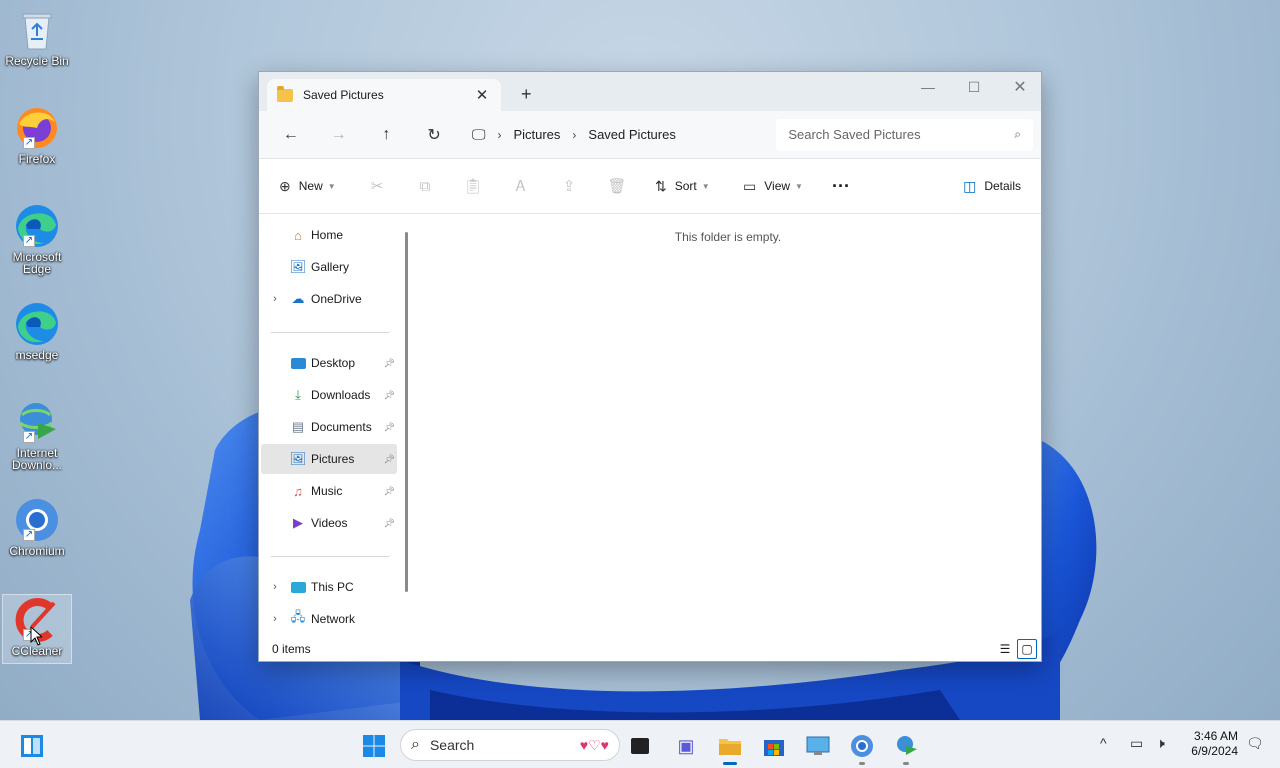 This screenshot has height=768, width=1280. I want to click on more-options-icon: ···, so click(841, 186).